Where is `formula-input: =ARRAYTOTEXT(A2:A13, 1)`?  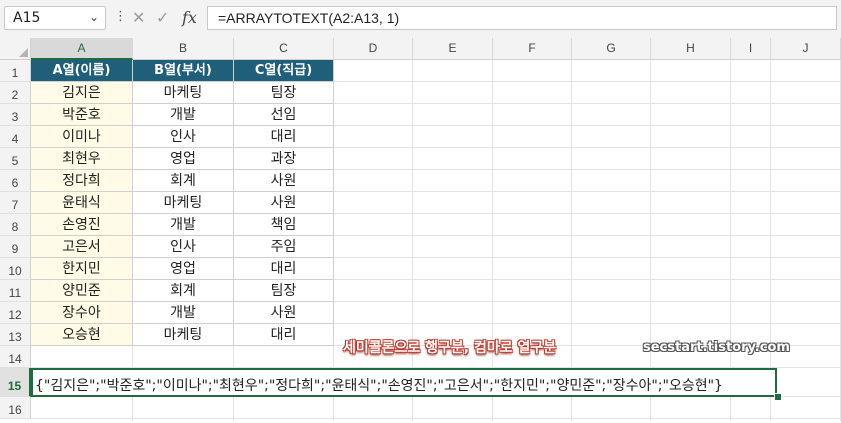 formula-input: =ARRAYTOTEXT(A2:A13, 1) is located at coordinates (522, 18).